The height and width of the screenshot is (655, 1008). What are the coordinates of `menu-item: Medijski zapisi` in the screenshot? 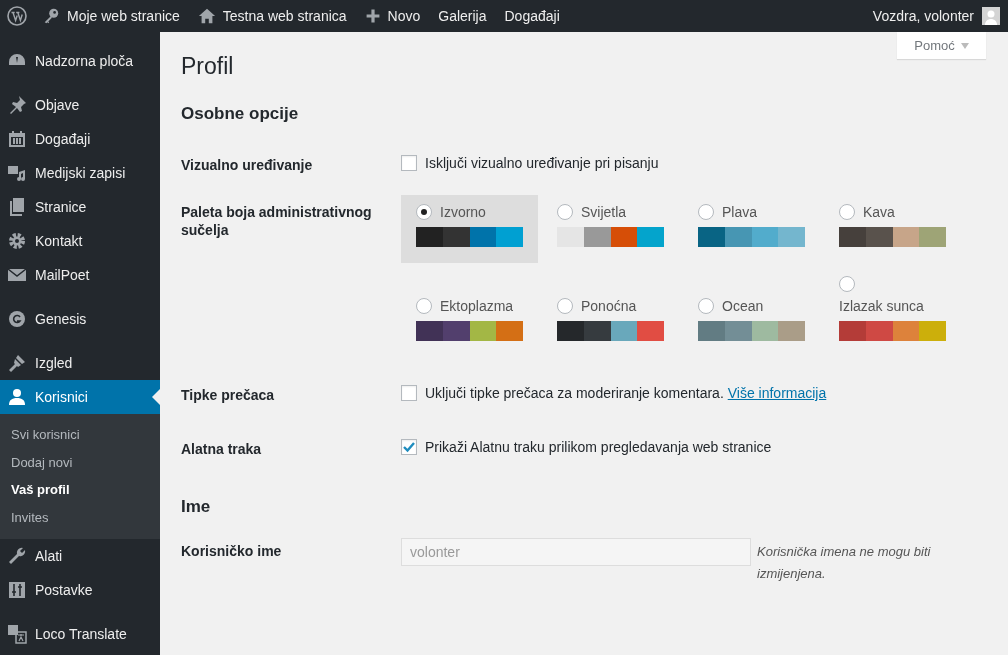 It's located at (80, 173).